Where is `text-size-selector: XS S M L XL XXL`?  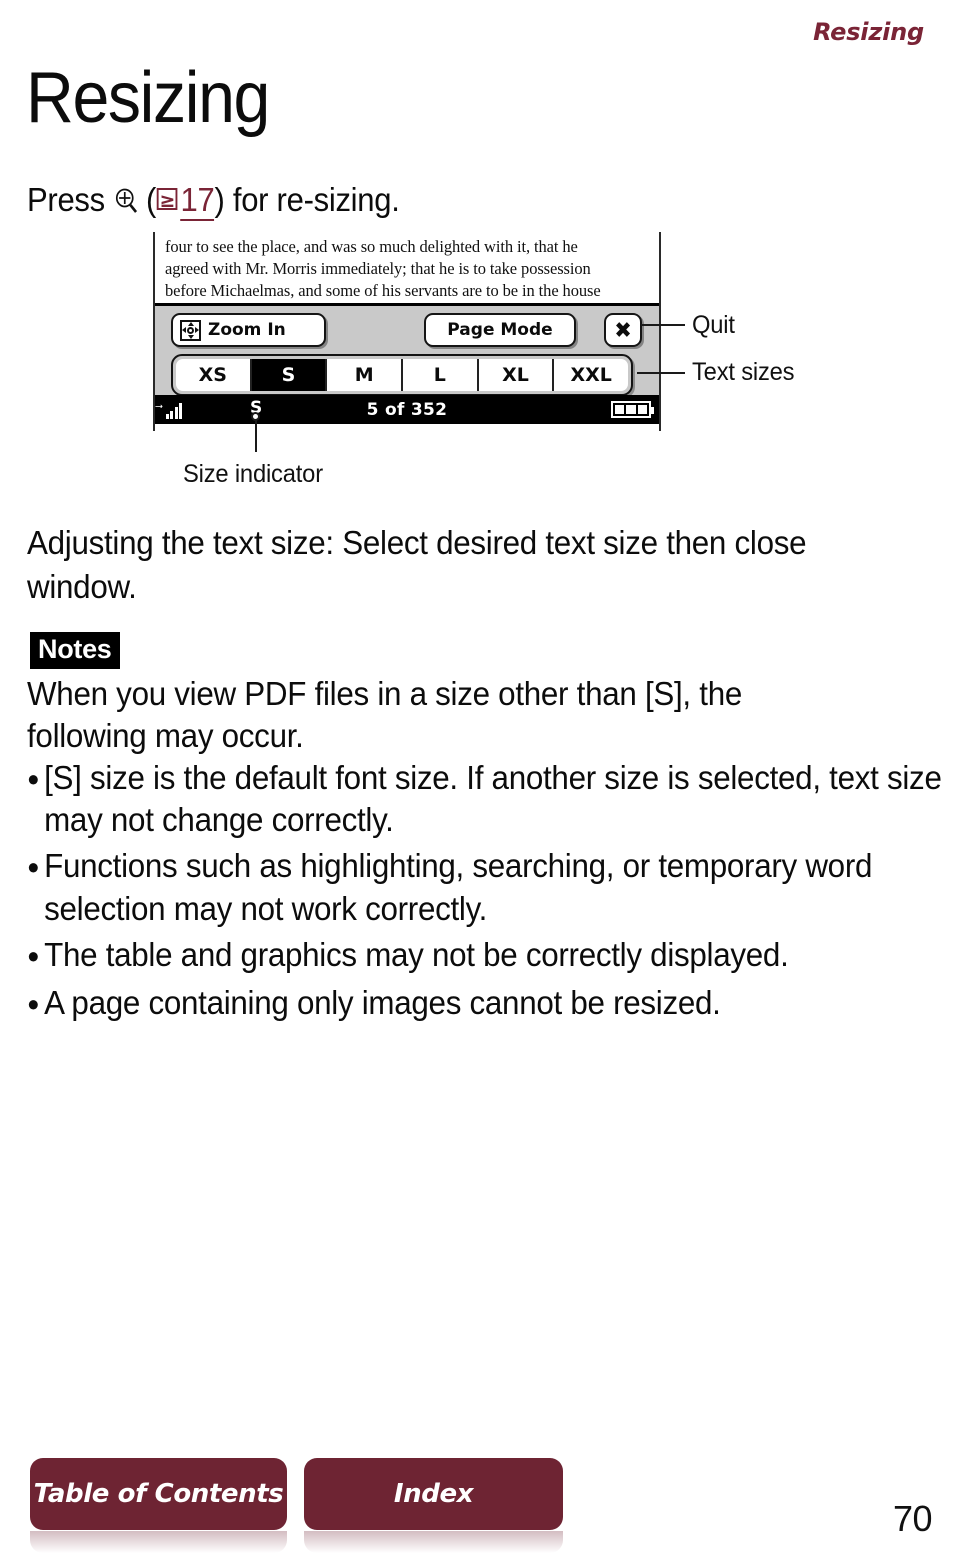 text-size-selector: XS S M L XL XXL is located at coordinates (402, 375).